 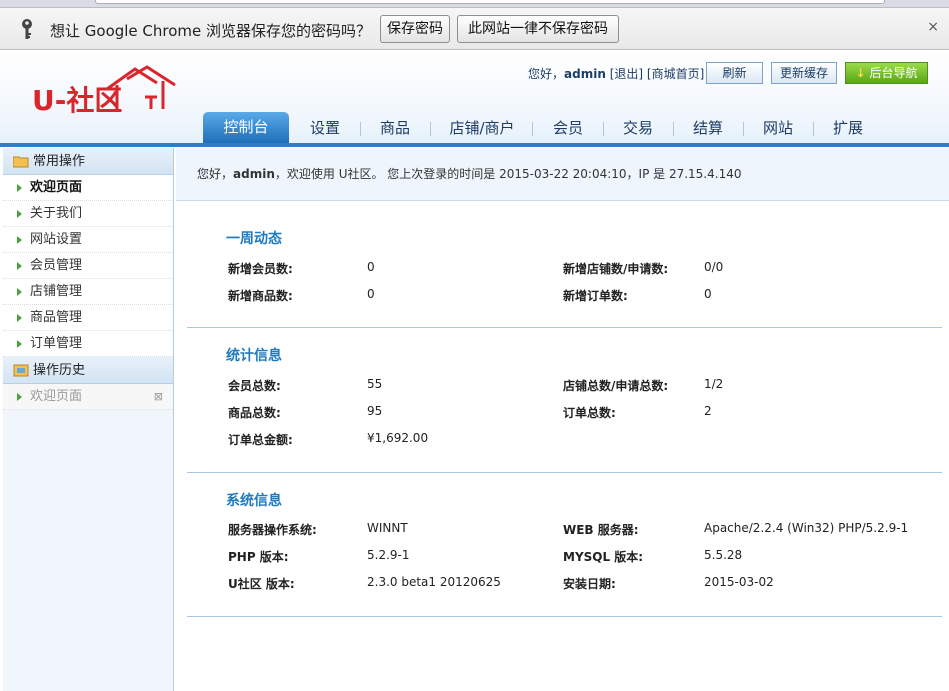 I want to click on tab-console: 控制台, so click(x=246, y=127).